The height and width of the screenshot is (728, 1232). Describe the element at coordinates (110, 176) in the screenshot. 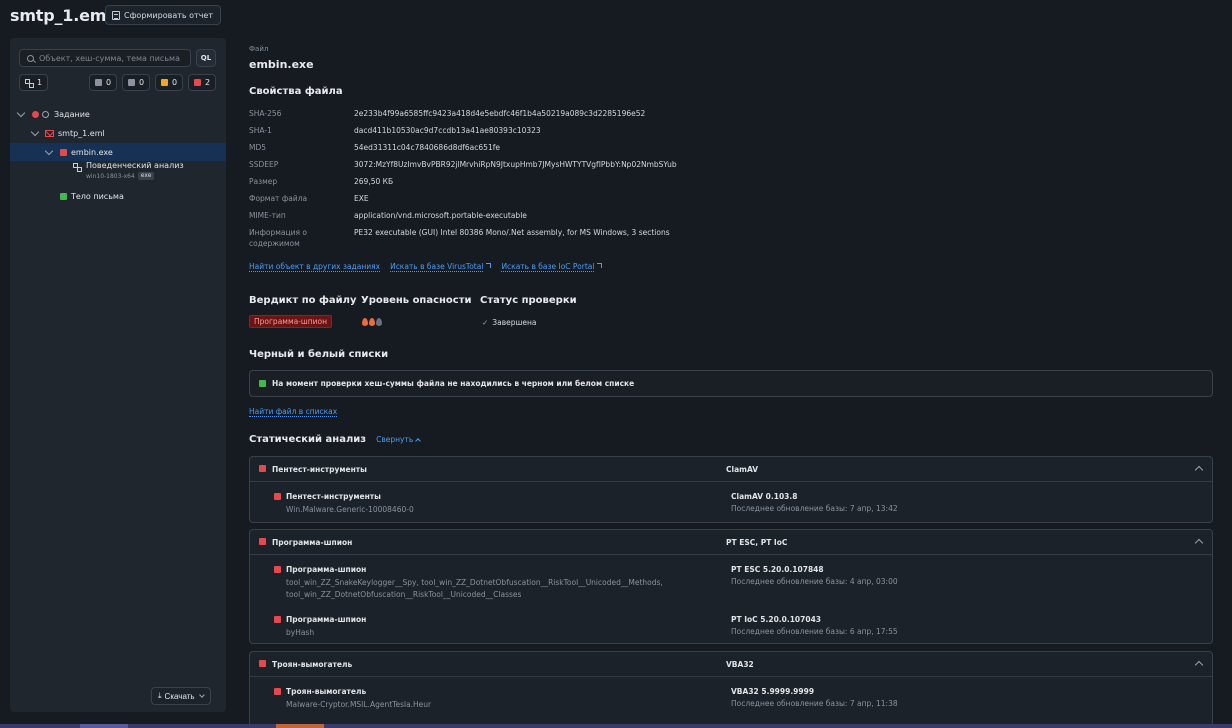

I see `behavior-env-label: win10-1803-x64` at that location.